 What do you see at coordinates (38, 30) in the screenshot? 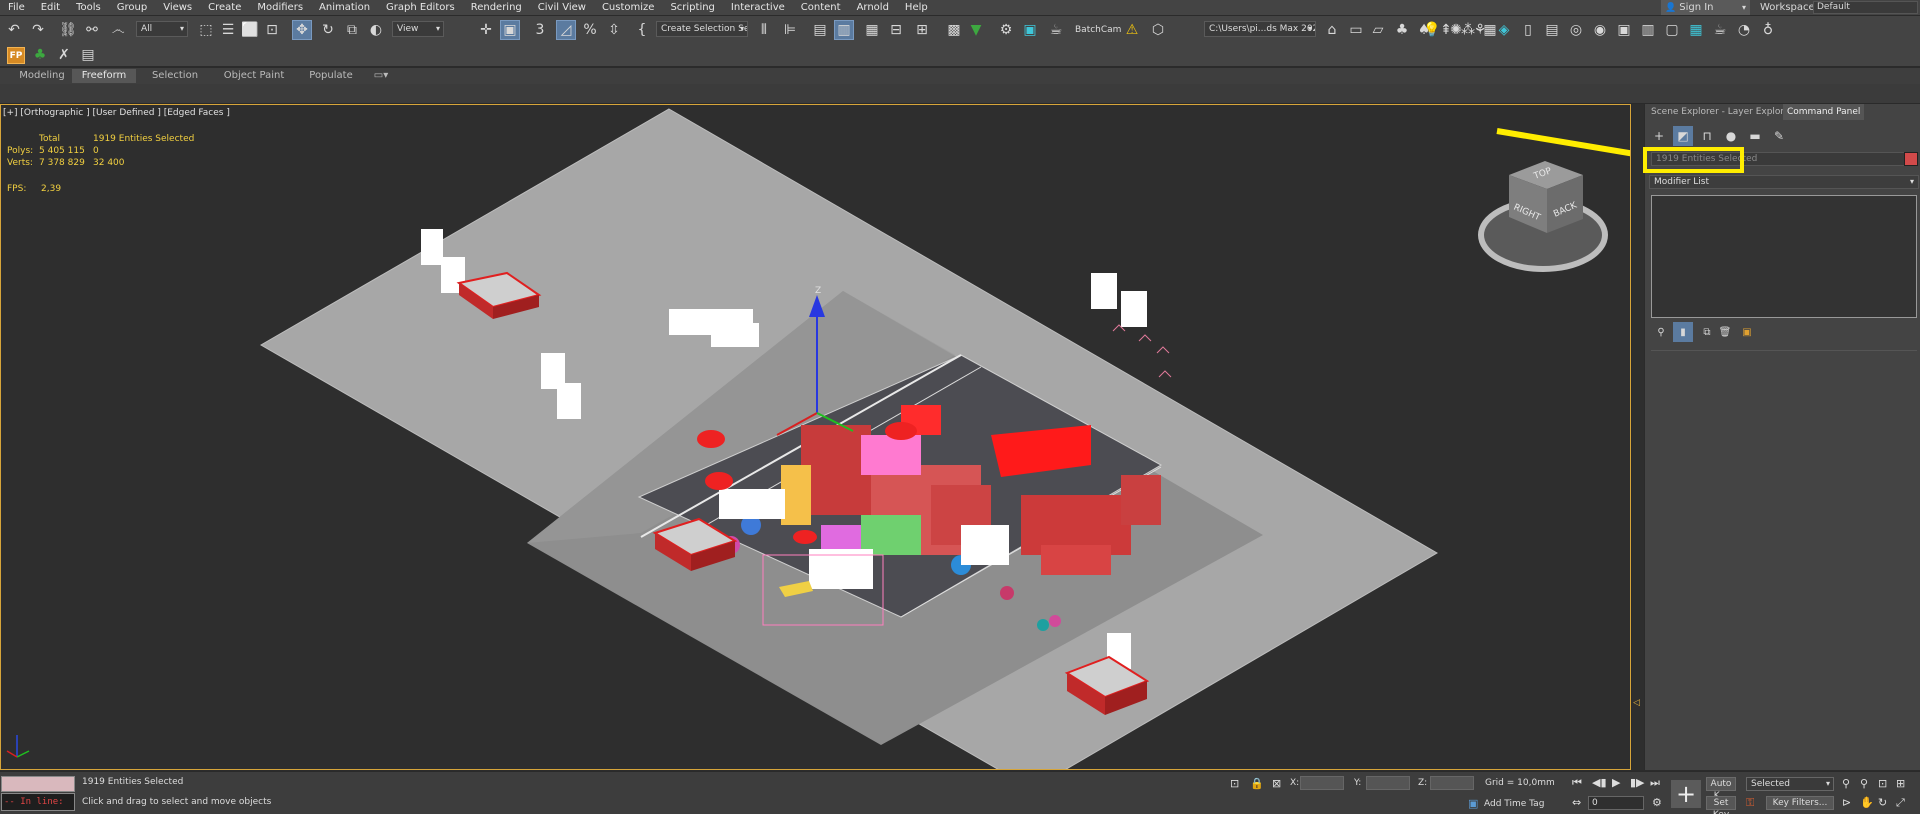
I see `redo-icon: ↷` at bounding box center [38, 30].